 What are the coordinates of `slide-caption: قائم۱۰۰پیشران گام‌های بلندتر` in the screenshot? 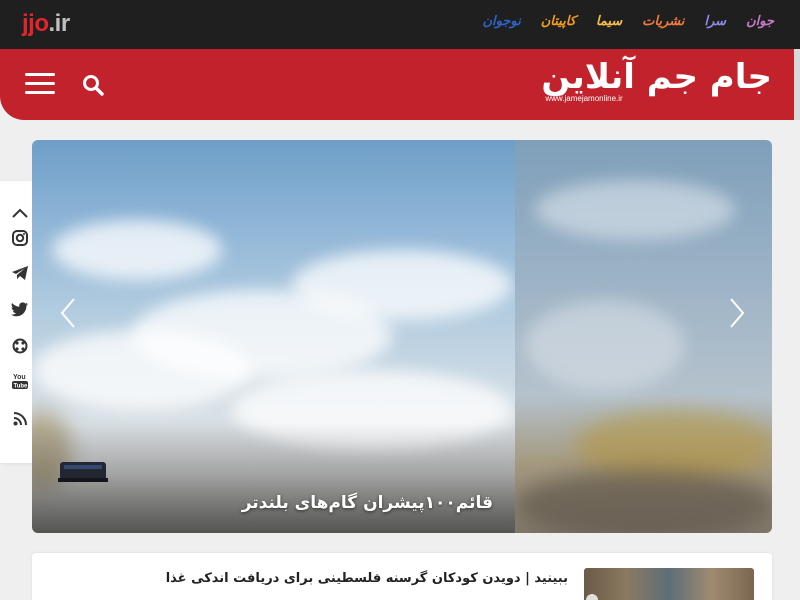 It's located at (367, 503).